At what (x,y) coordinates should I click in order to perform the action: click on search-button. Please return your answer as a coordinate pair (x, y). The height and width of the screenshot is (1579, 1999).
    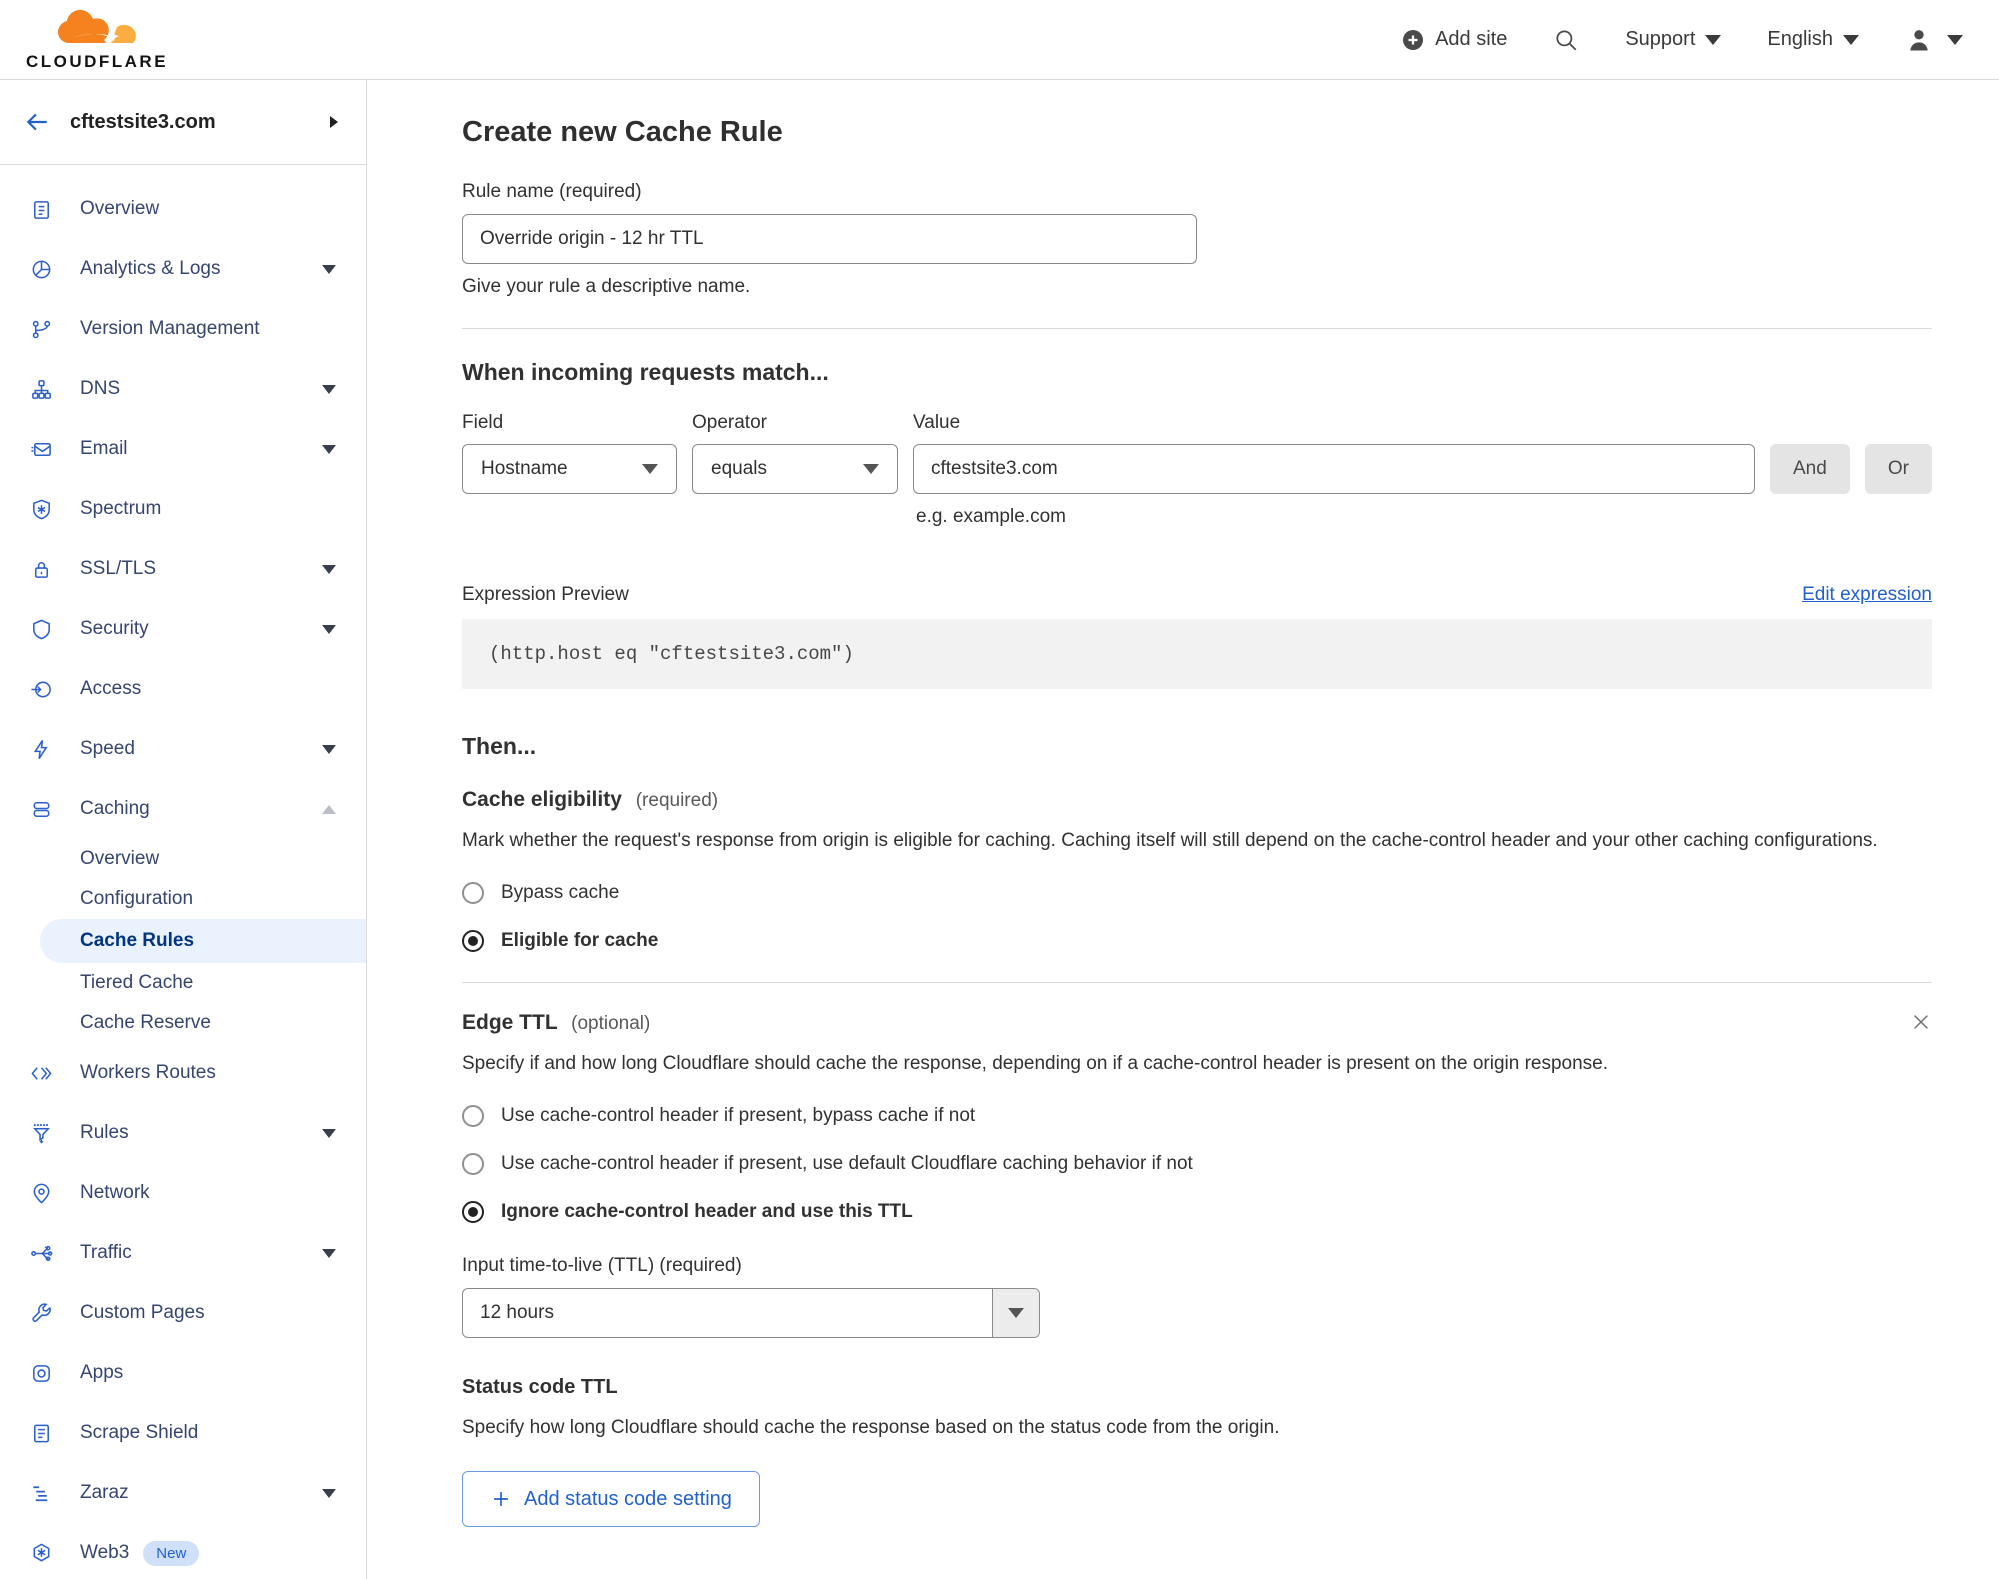
    Looking at the image, I should click on (1566, 40).